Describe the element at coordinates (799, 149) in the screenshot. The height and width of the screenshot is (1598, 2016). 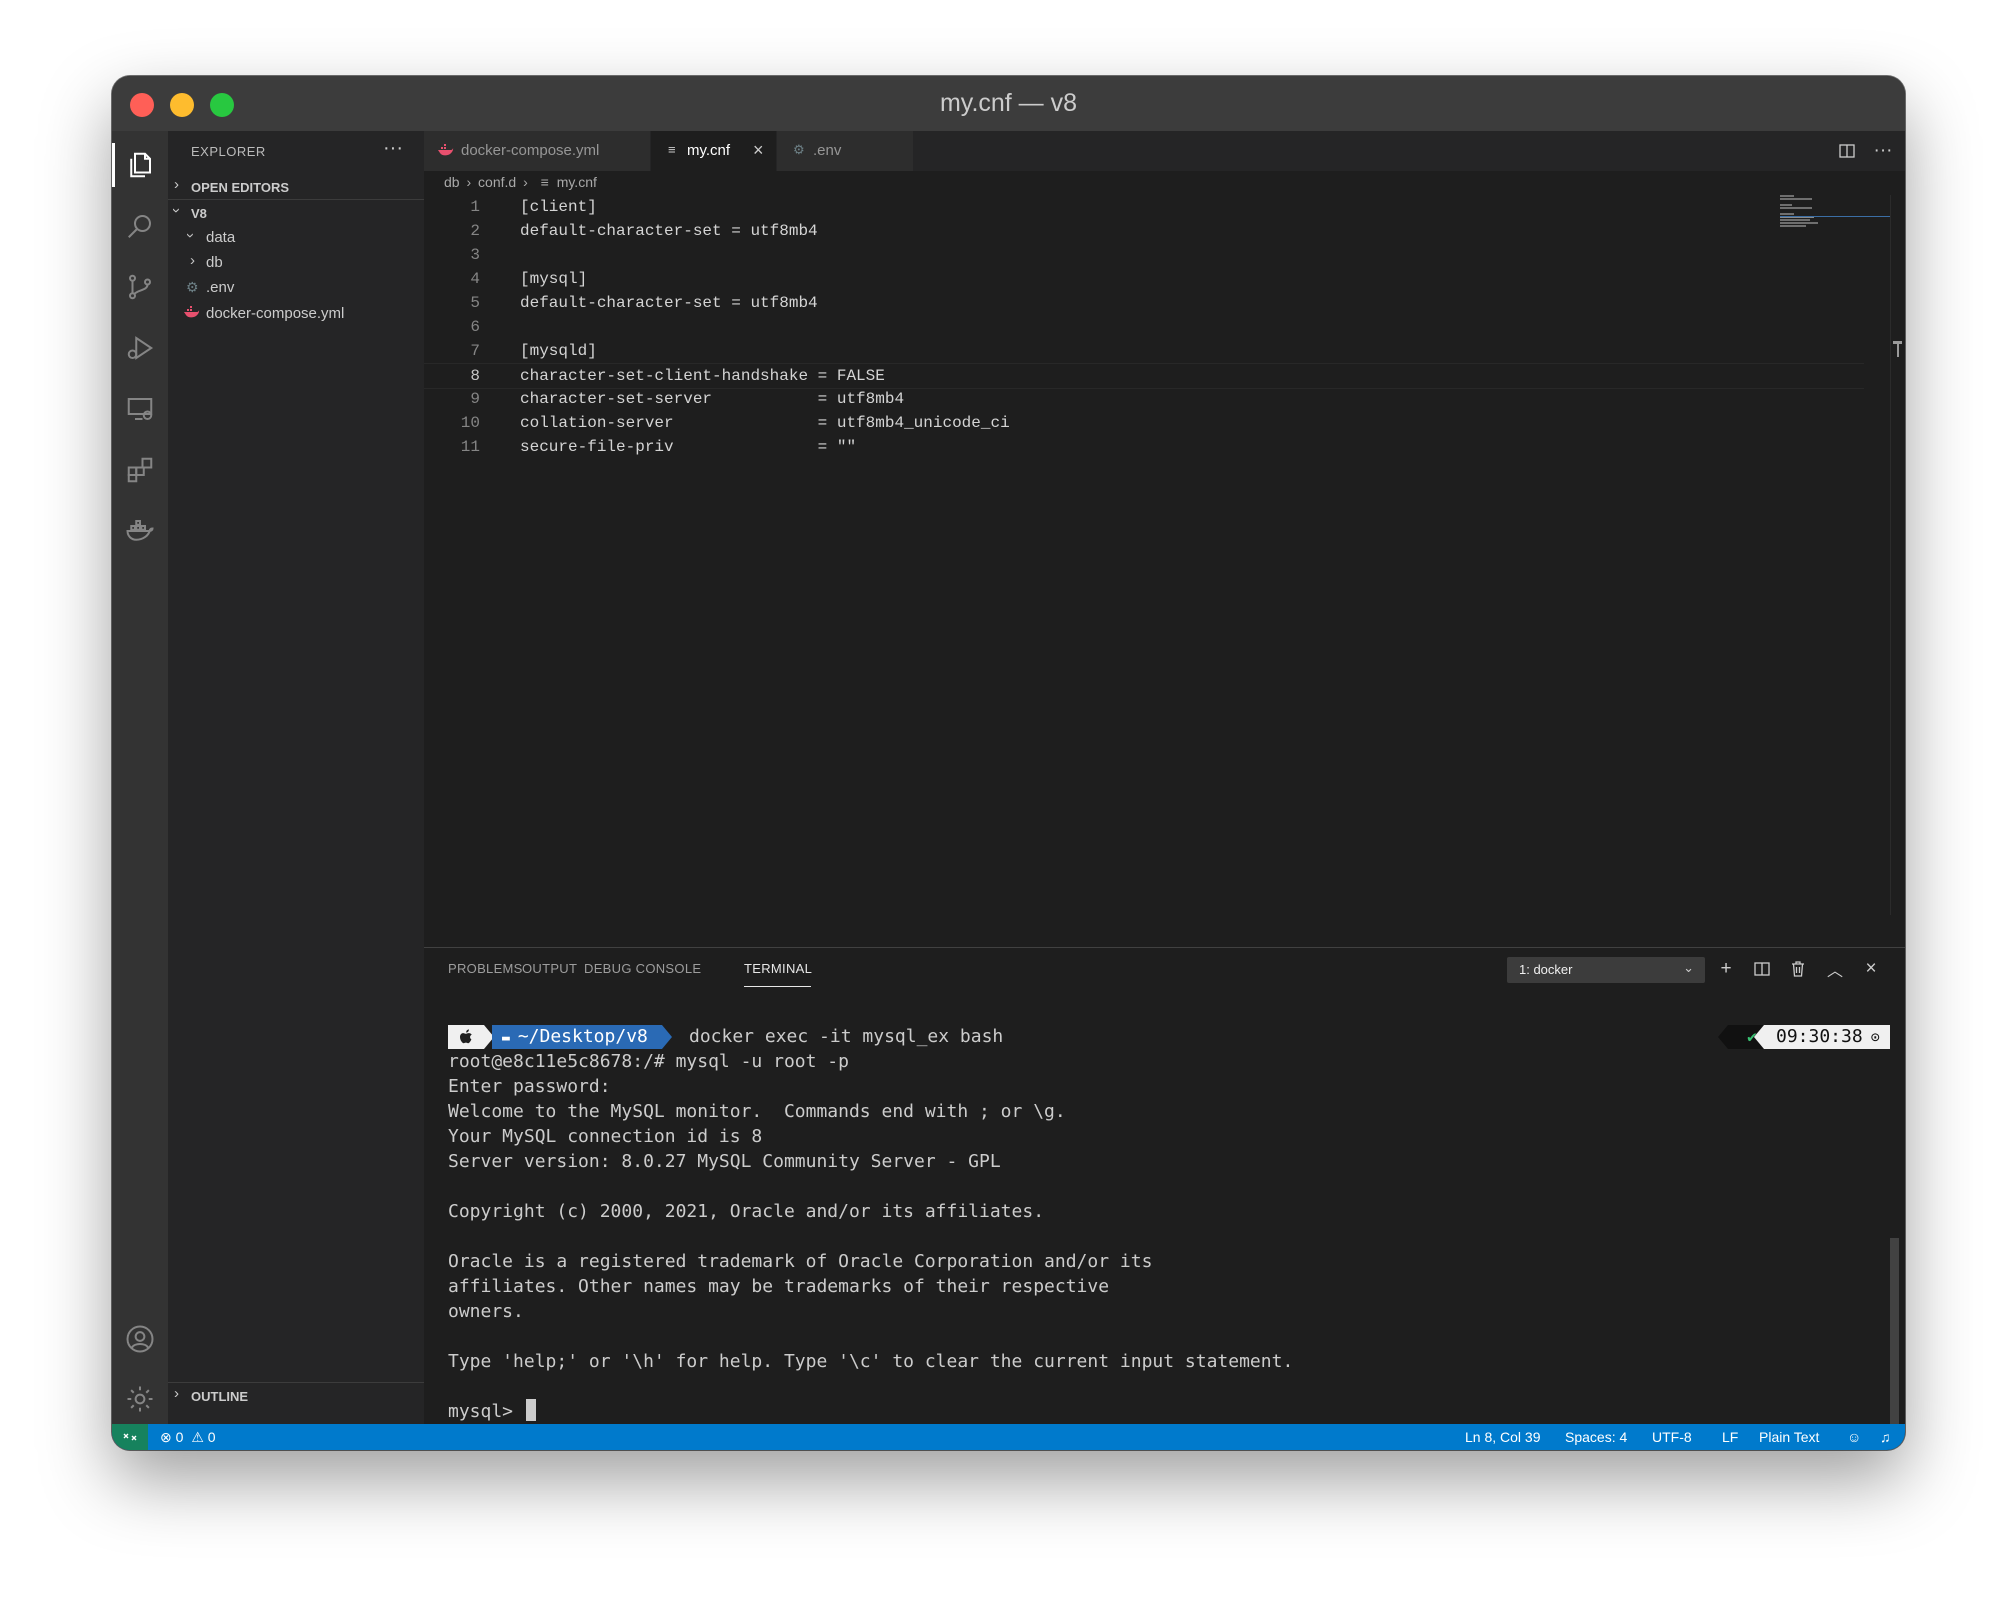
I see `gear-icon: ⚙` at that location.